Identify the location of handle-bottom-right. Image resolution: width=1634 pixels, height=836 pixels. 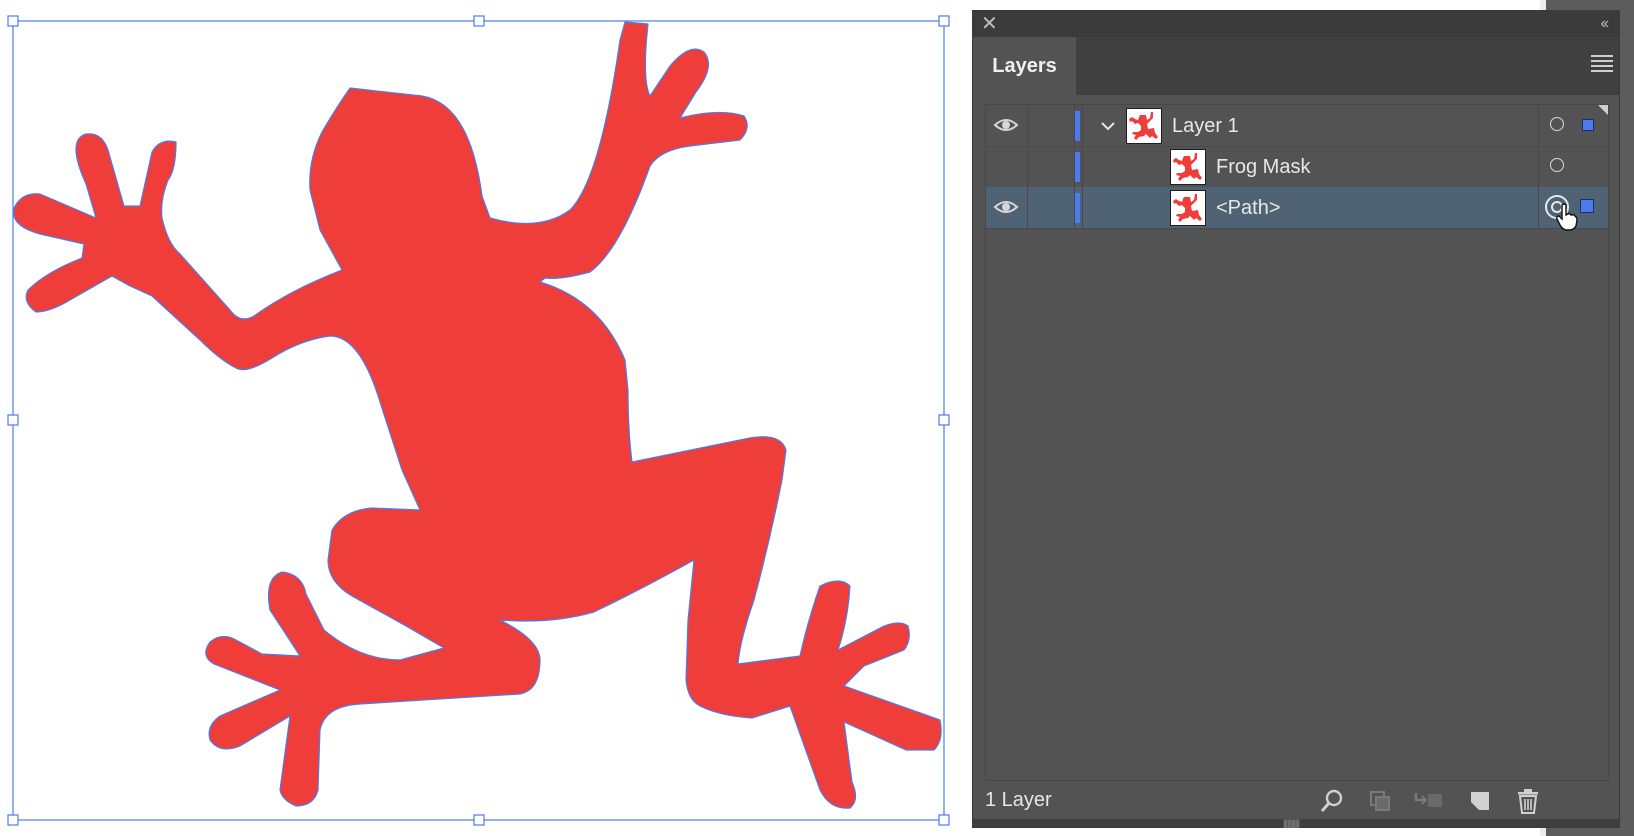
(944, 820).